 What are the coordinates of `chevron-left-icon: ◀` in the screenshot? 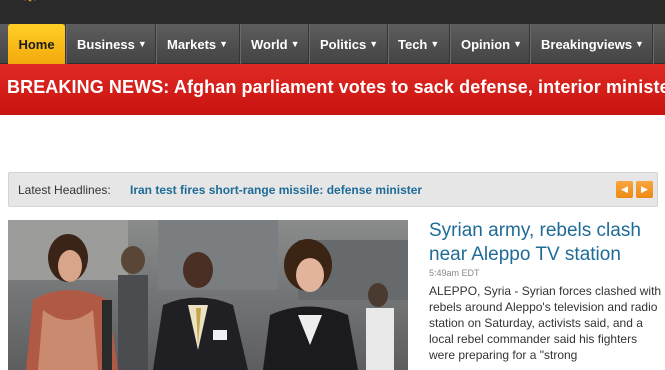 It's located at (624, 189).